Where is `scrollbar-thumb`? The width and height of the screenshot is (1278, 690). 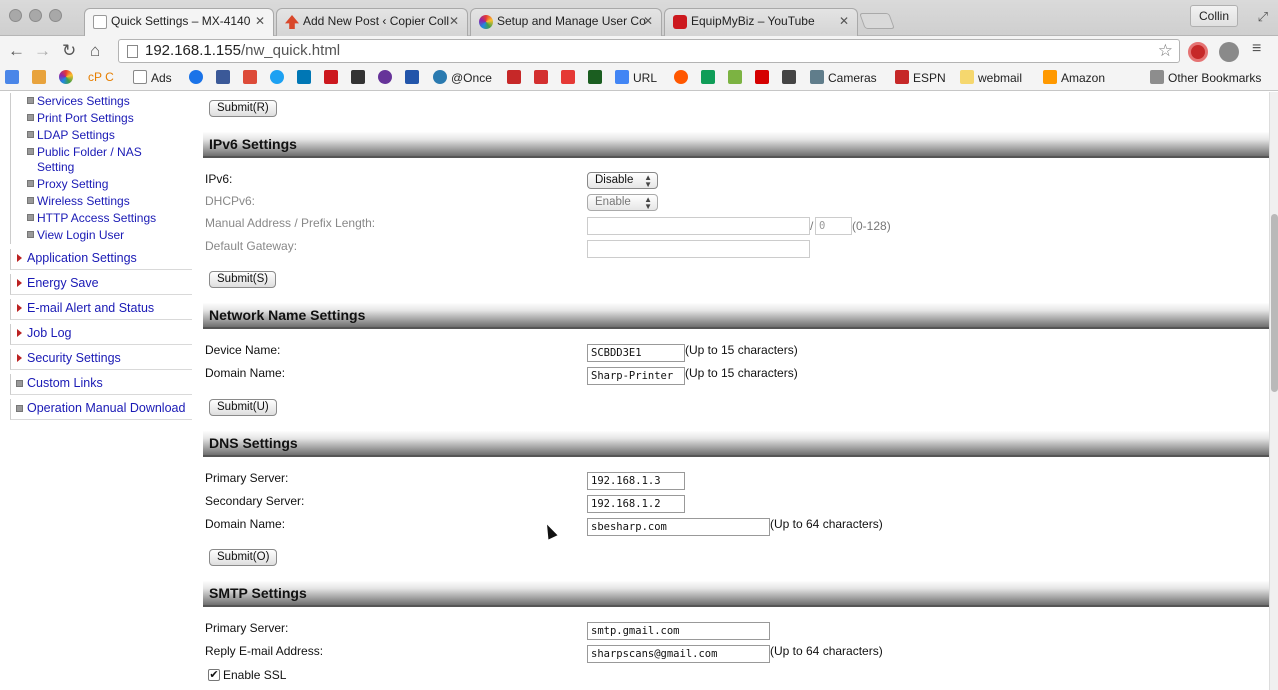
scrollbar-thumb is located at coordinates (1274, 303).